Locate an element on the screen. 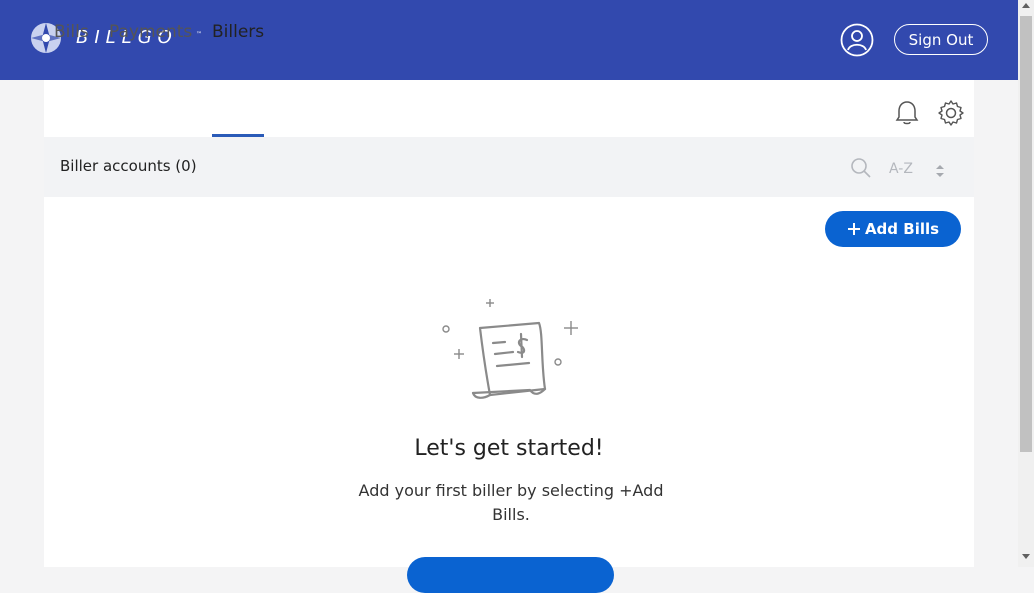  logo-trademark: ™ is located at coordinates (199, 34).